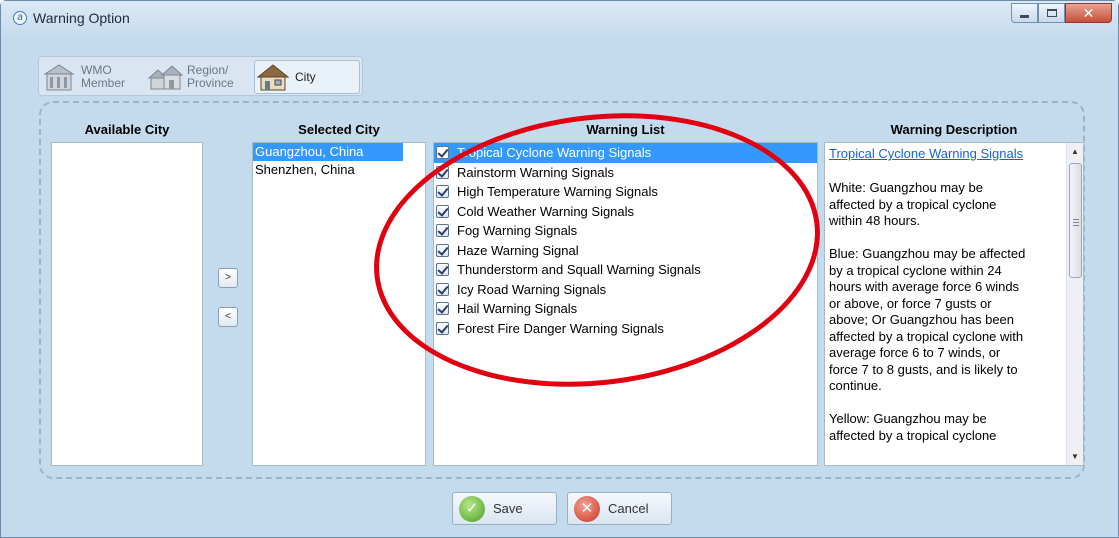 This screenshot has height=538, width=1119. Describe the element at coordinates (339, 170) in the screenshot. I see `list-item: Shenzhen, China` at that location.